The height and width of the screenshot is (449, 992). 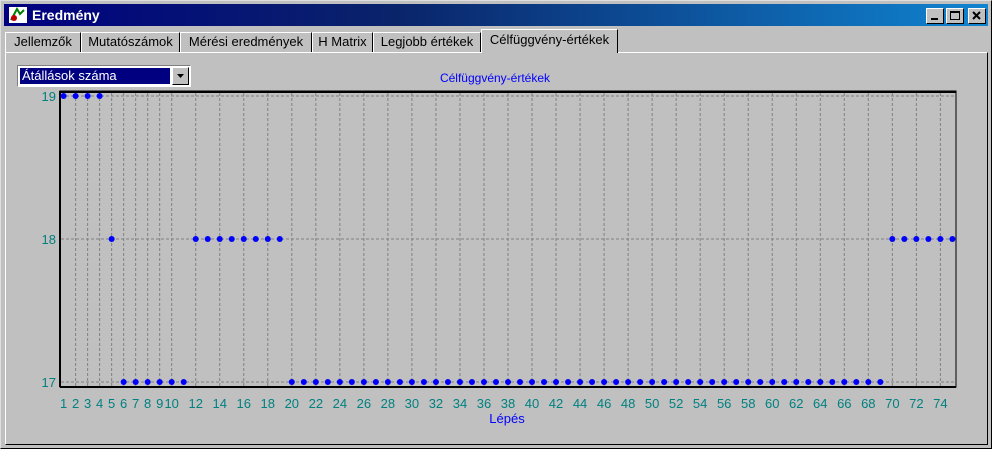 What do you see at coordinates (244, 403) in the screenshot?
I see `x-tick-label: 16` at bounding box center [244, 403].